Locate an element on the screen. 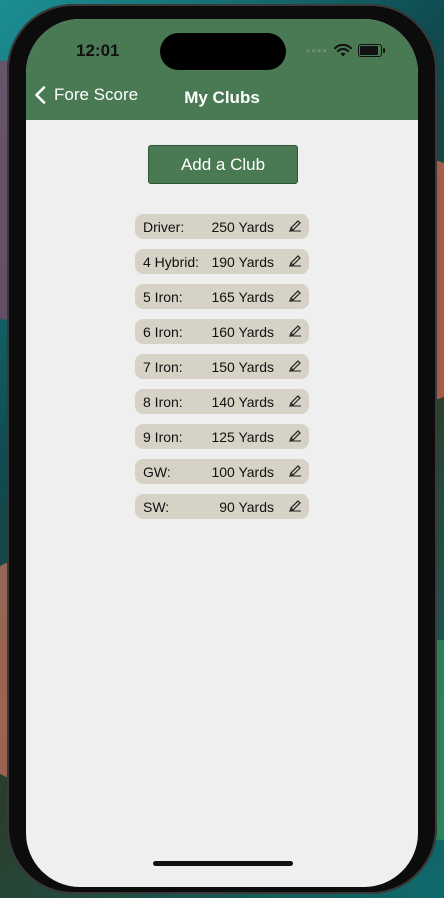 This screenshot has height=898, width=444. club-name: 7 Iron: is located at coordinates (163, 366).